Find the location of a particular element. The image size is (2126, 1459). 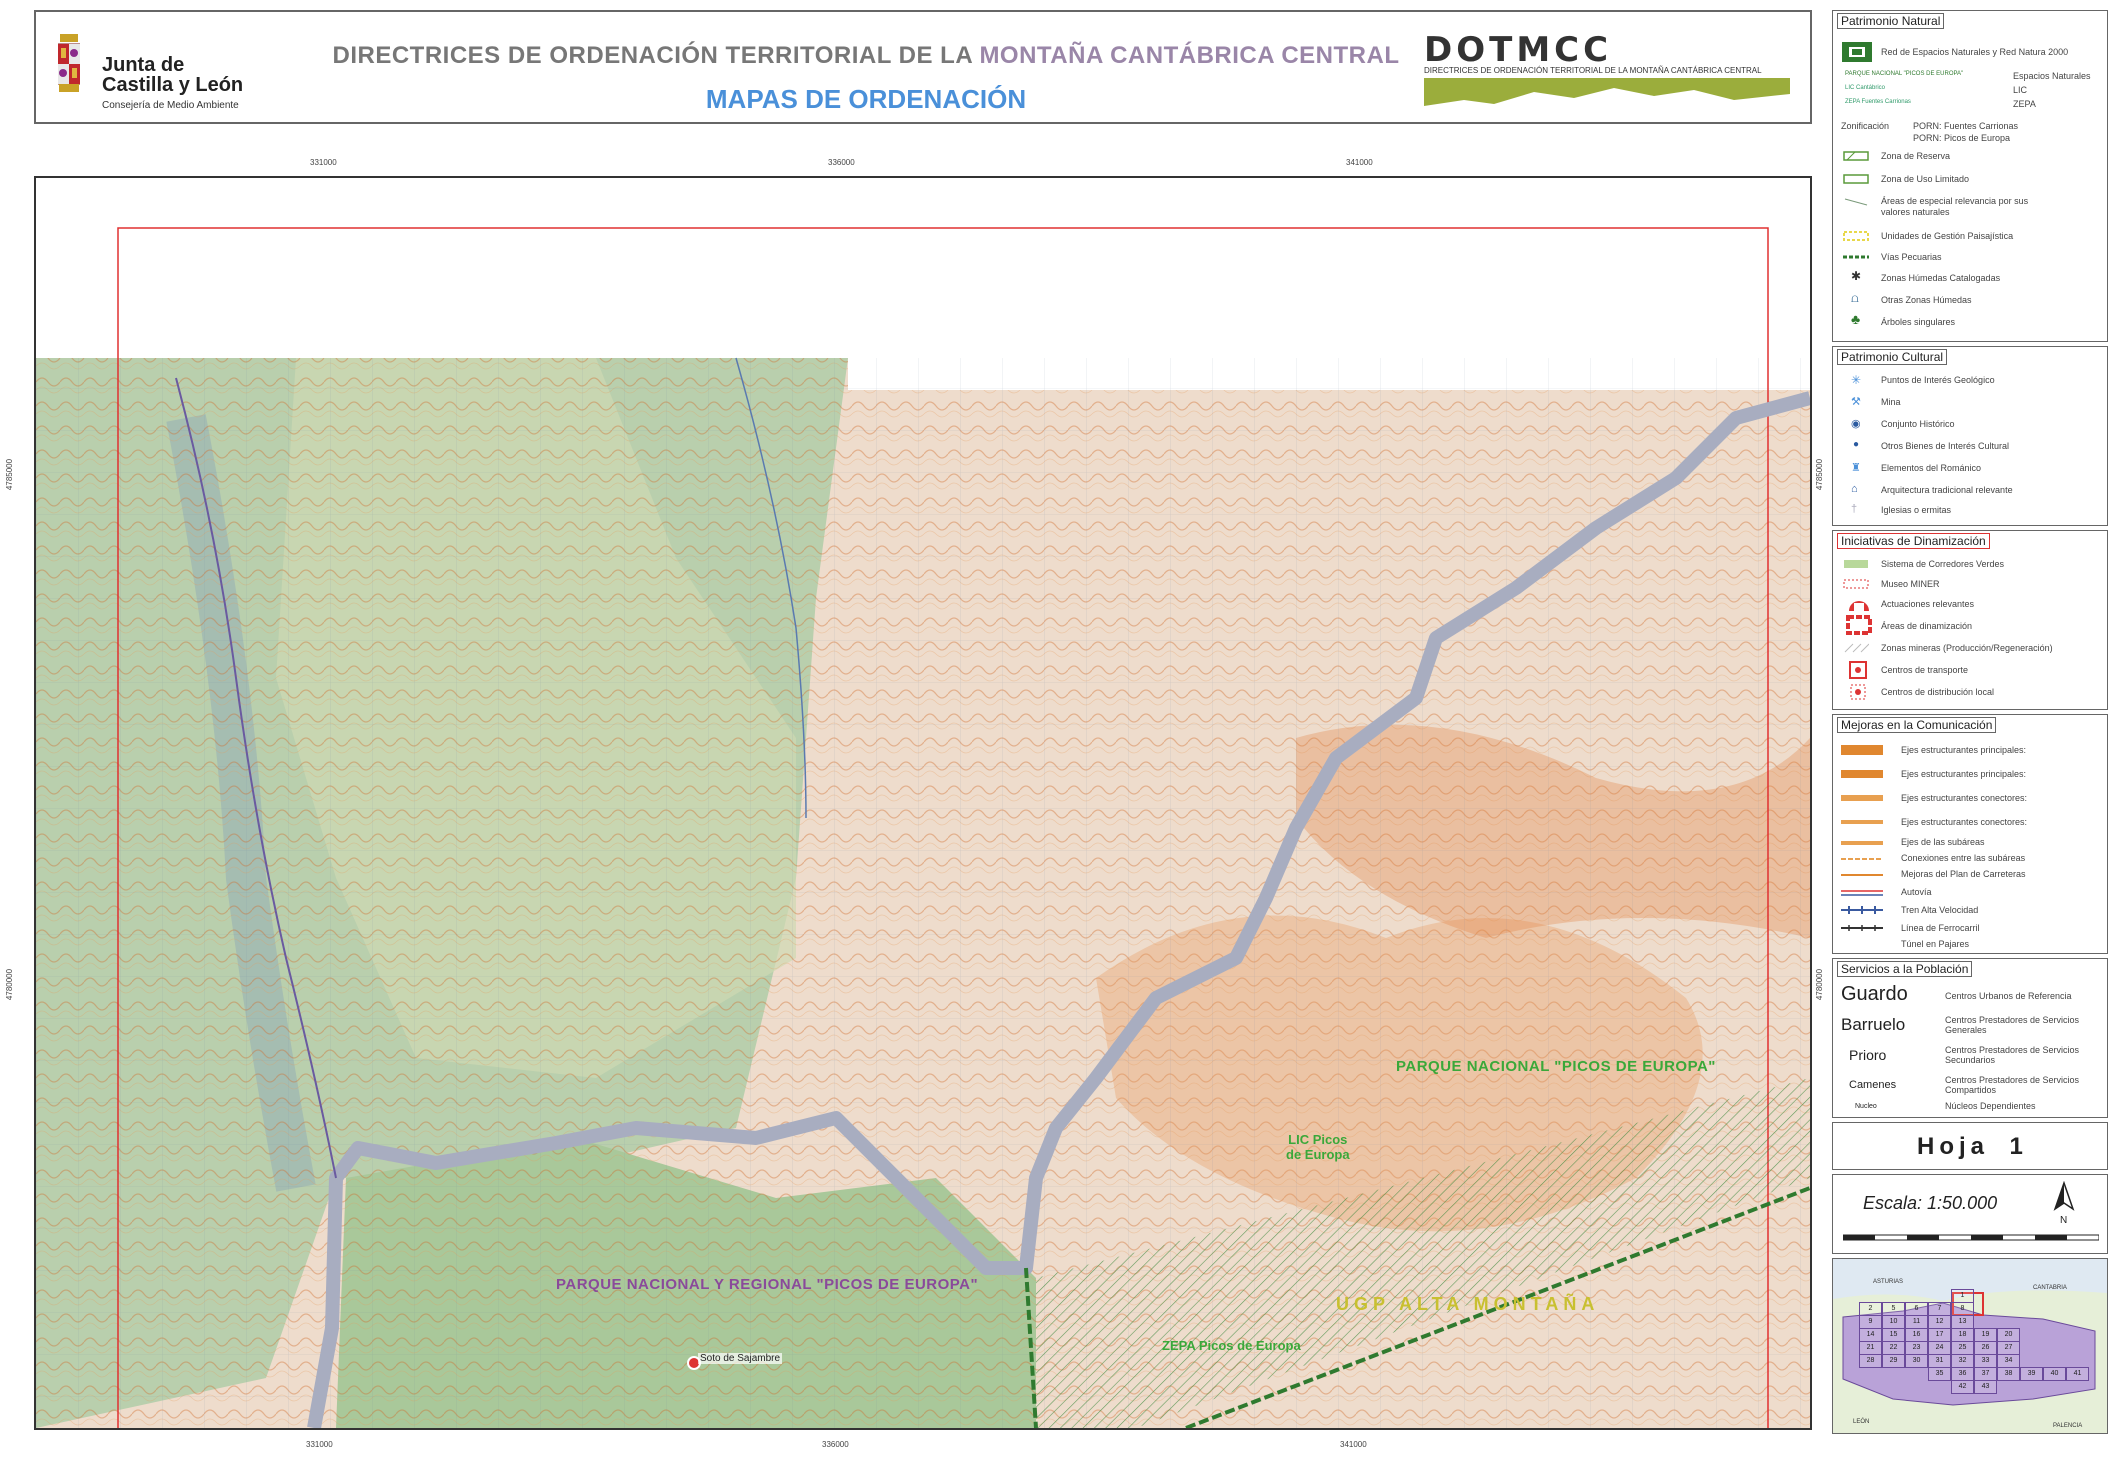

legend-comunicacion-item-4: Ejes estructurantes conectores: is located at coordinates (1964, 822).